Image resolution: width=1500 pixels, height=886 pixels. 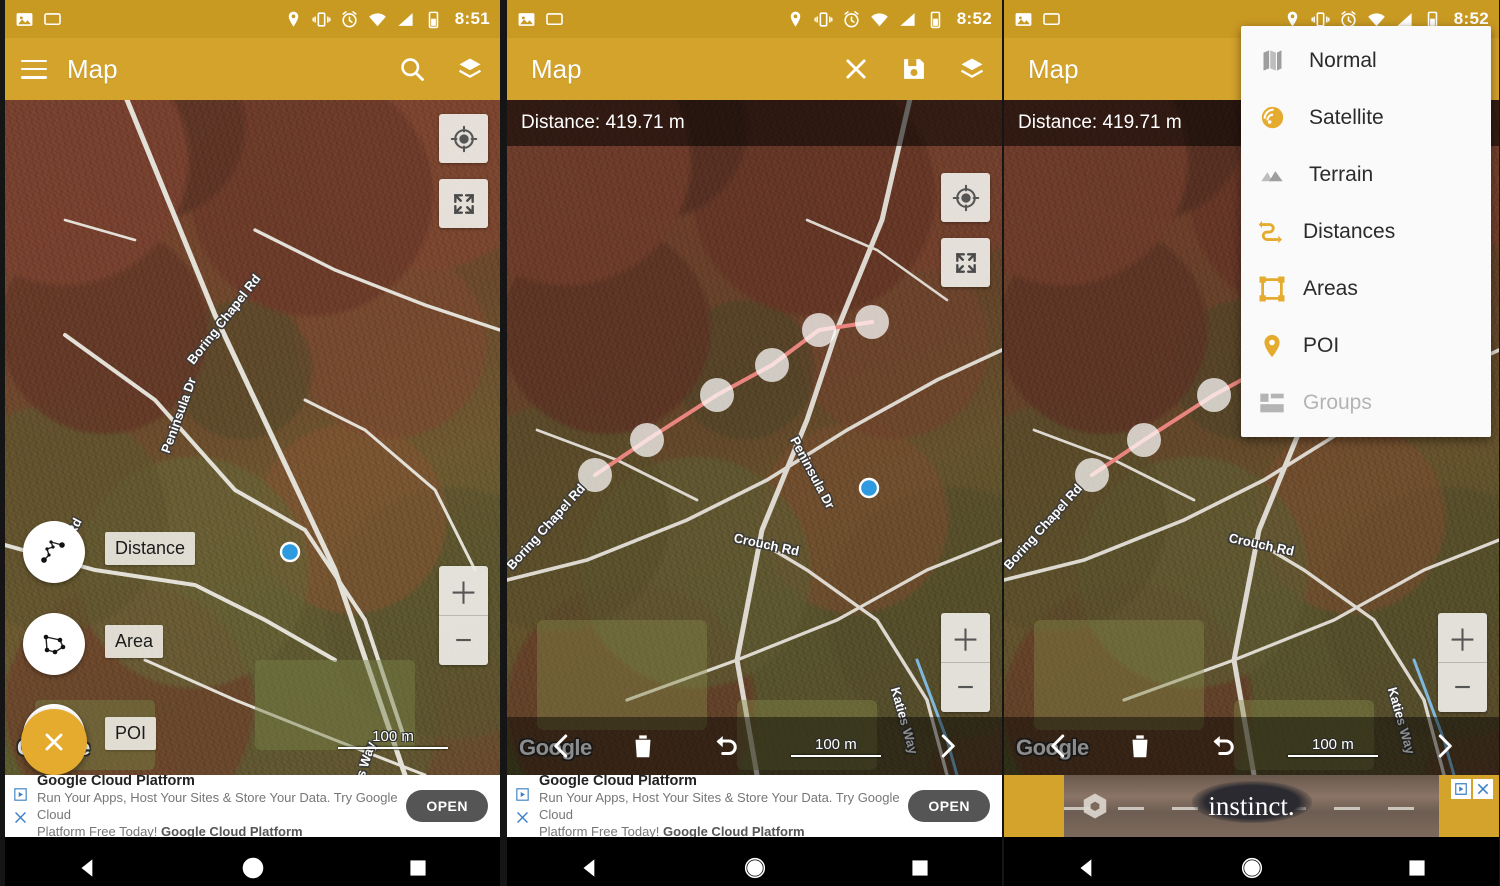 I want to click on app-bar-actions, so click(x=441, y=69).